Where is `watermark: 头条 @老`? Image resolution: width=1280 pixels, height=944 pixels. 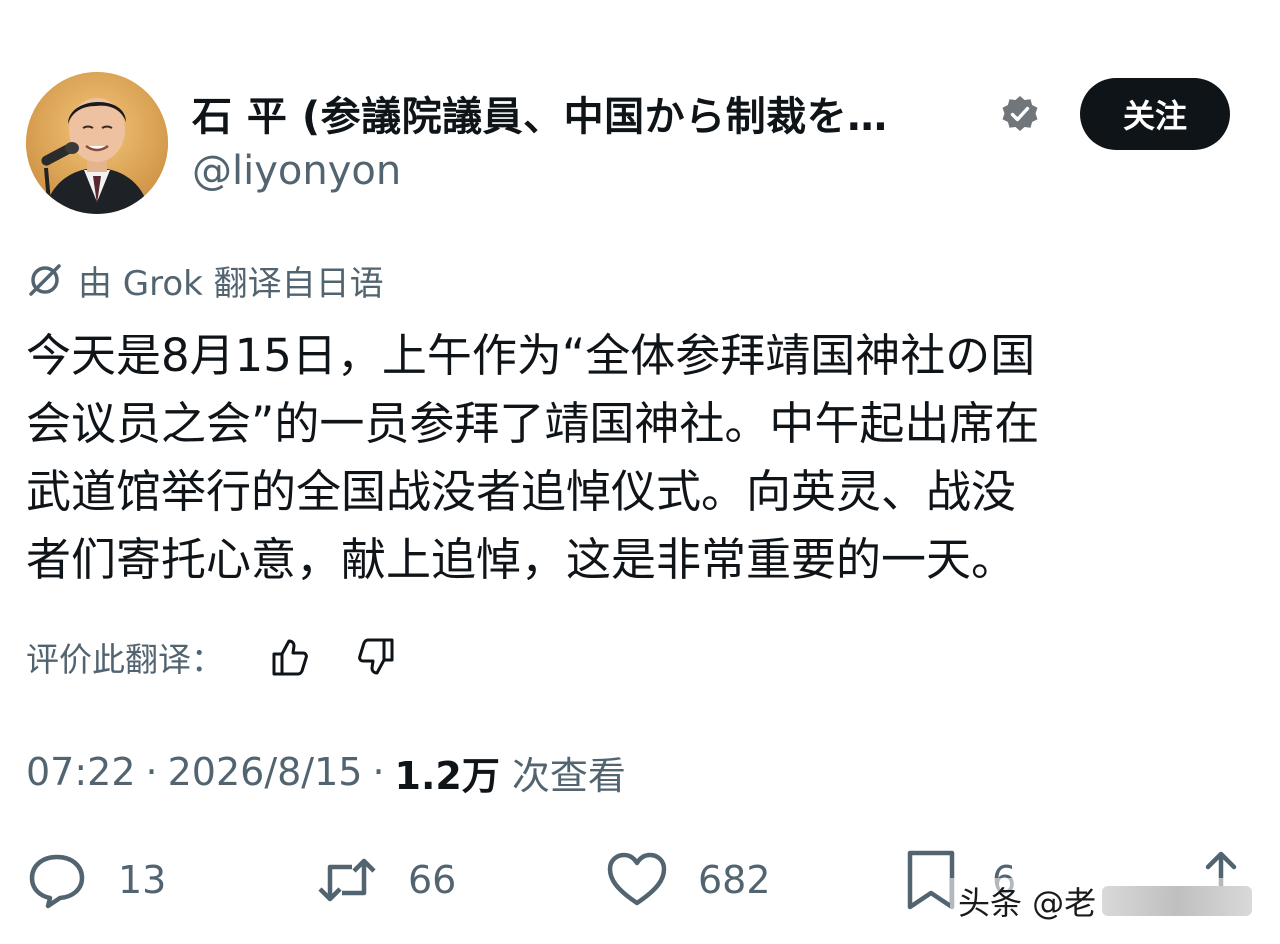 watermark: 头条 @老 is located at coordinates (1105, 901).